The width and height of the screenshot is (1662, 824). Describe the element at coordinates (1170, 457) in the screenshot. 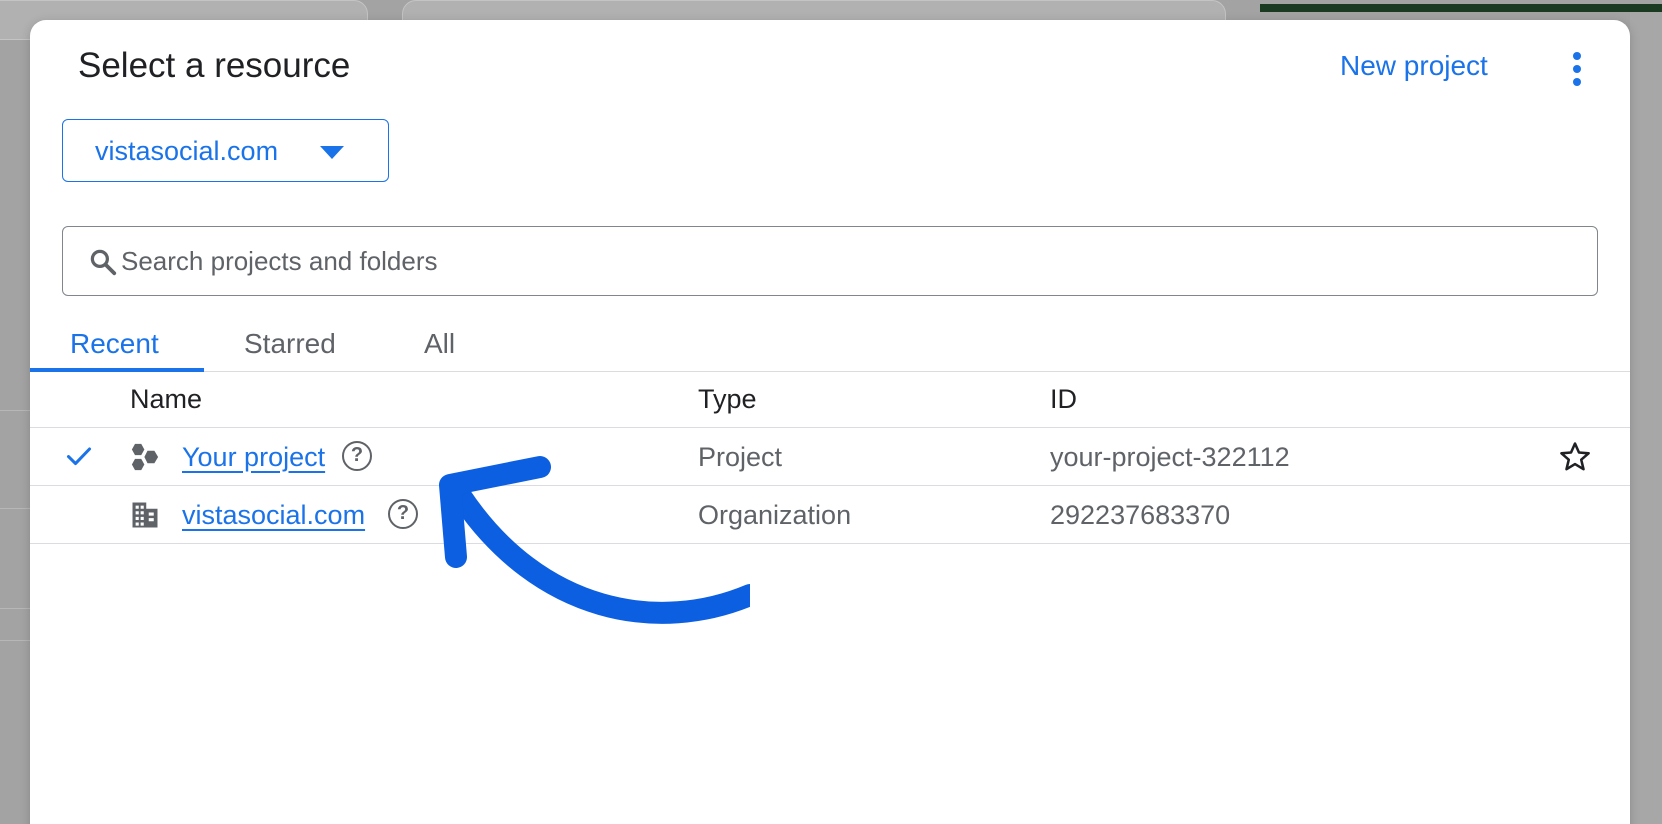

I see `row-id: your-project-322112` at that location.